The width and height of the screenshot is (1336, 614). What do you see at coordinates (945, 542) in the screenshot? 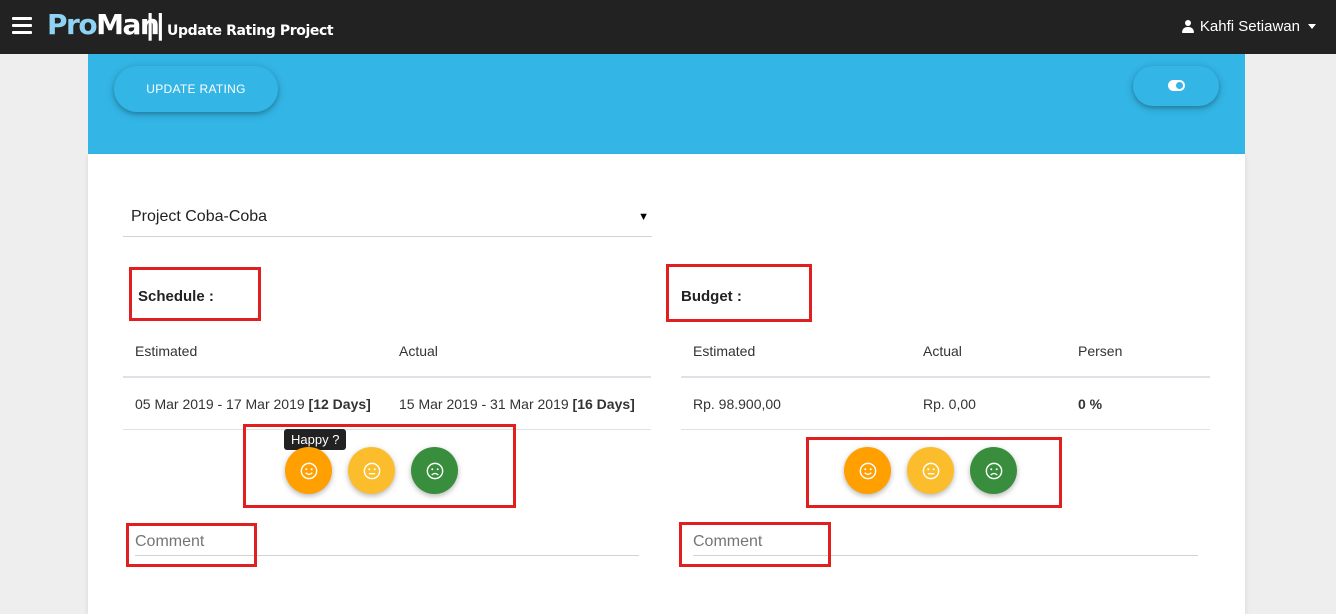
I see `budget-comment-input` at bounding box center [945, 542].